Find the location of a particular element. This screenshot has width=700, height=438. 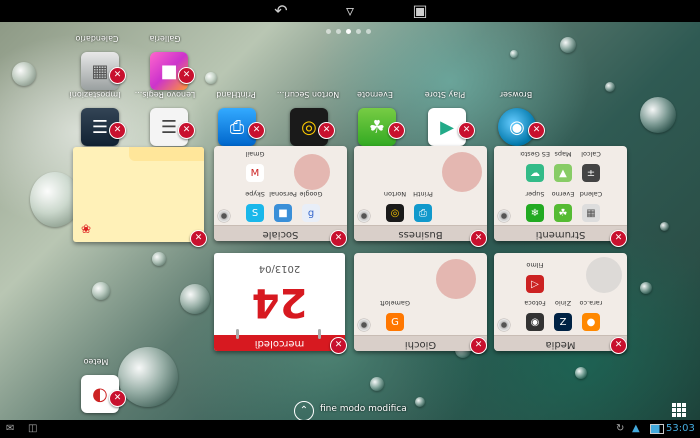

battery-icon is located at coordinates (657, 429).